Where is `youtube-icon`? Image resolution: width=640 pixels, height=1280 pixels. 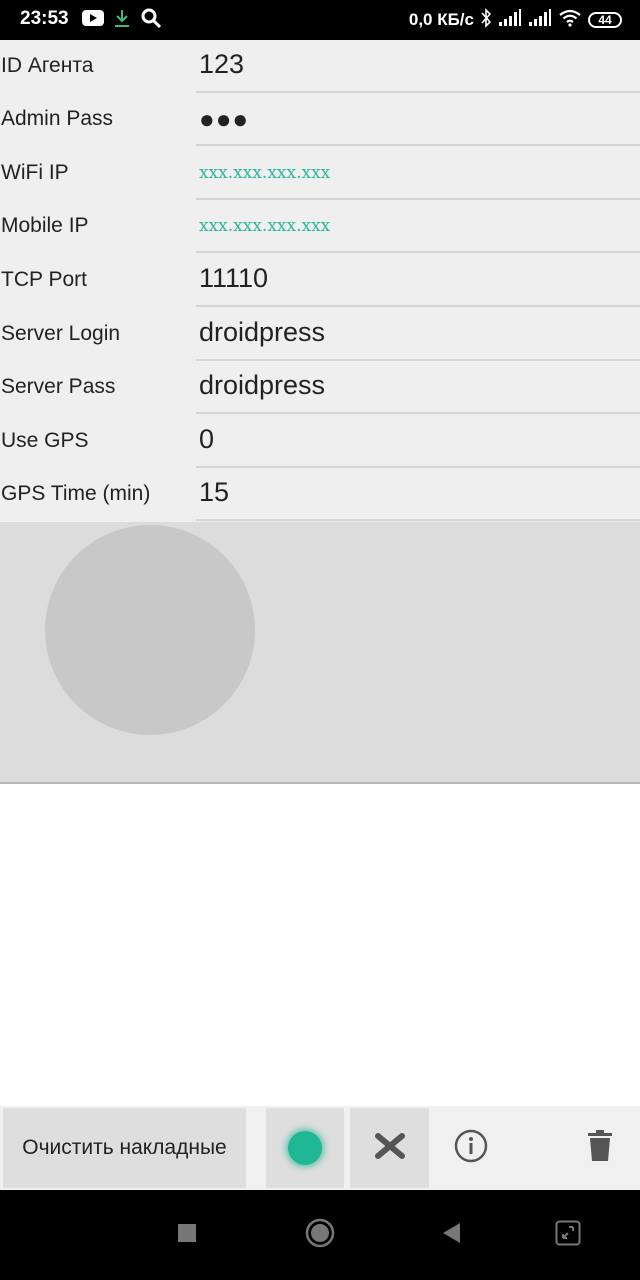
youtube-icon is located at coordinates (93, 20).